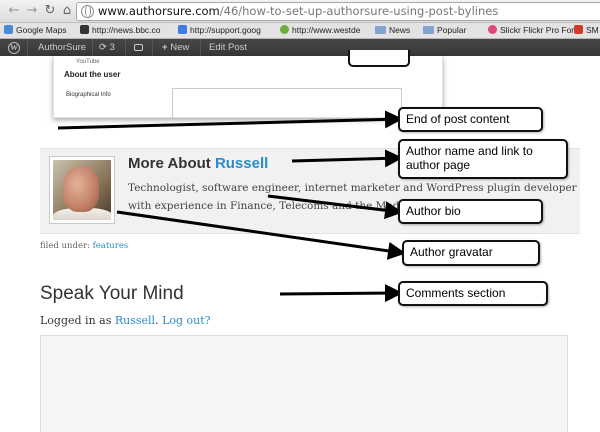 Image resolution: width=600 pixels, height=432 pixels. What do you see at coordinates (379, 58) in the screenshot?
I see `callout-stub` at bounding box center [379, 58].